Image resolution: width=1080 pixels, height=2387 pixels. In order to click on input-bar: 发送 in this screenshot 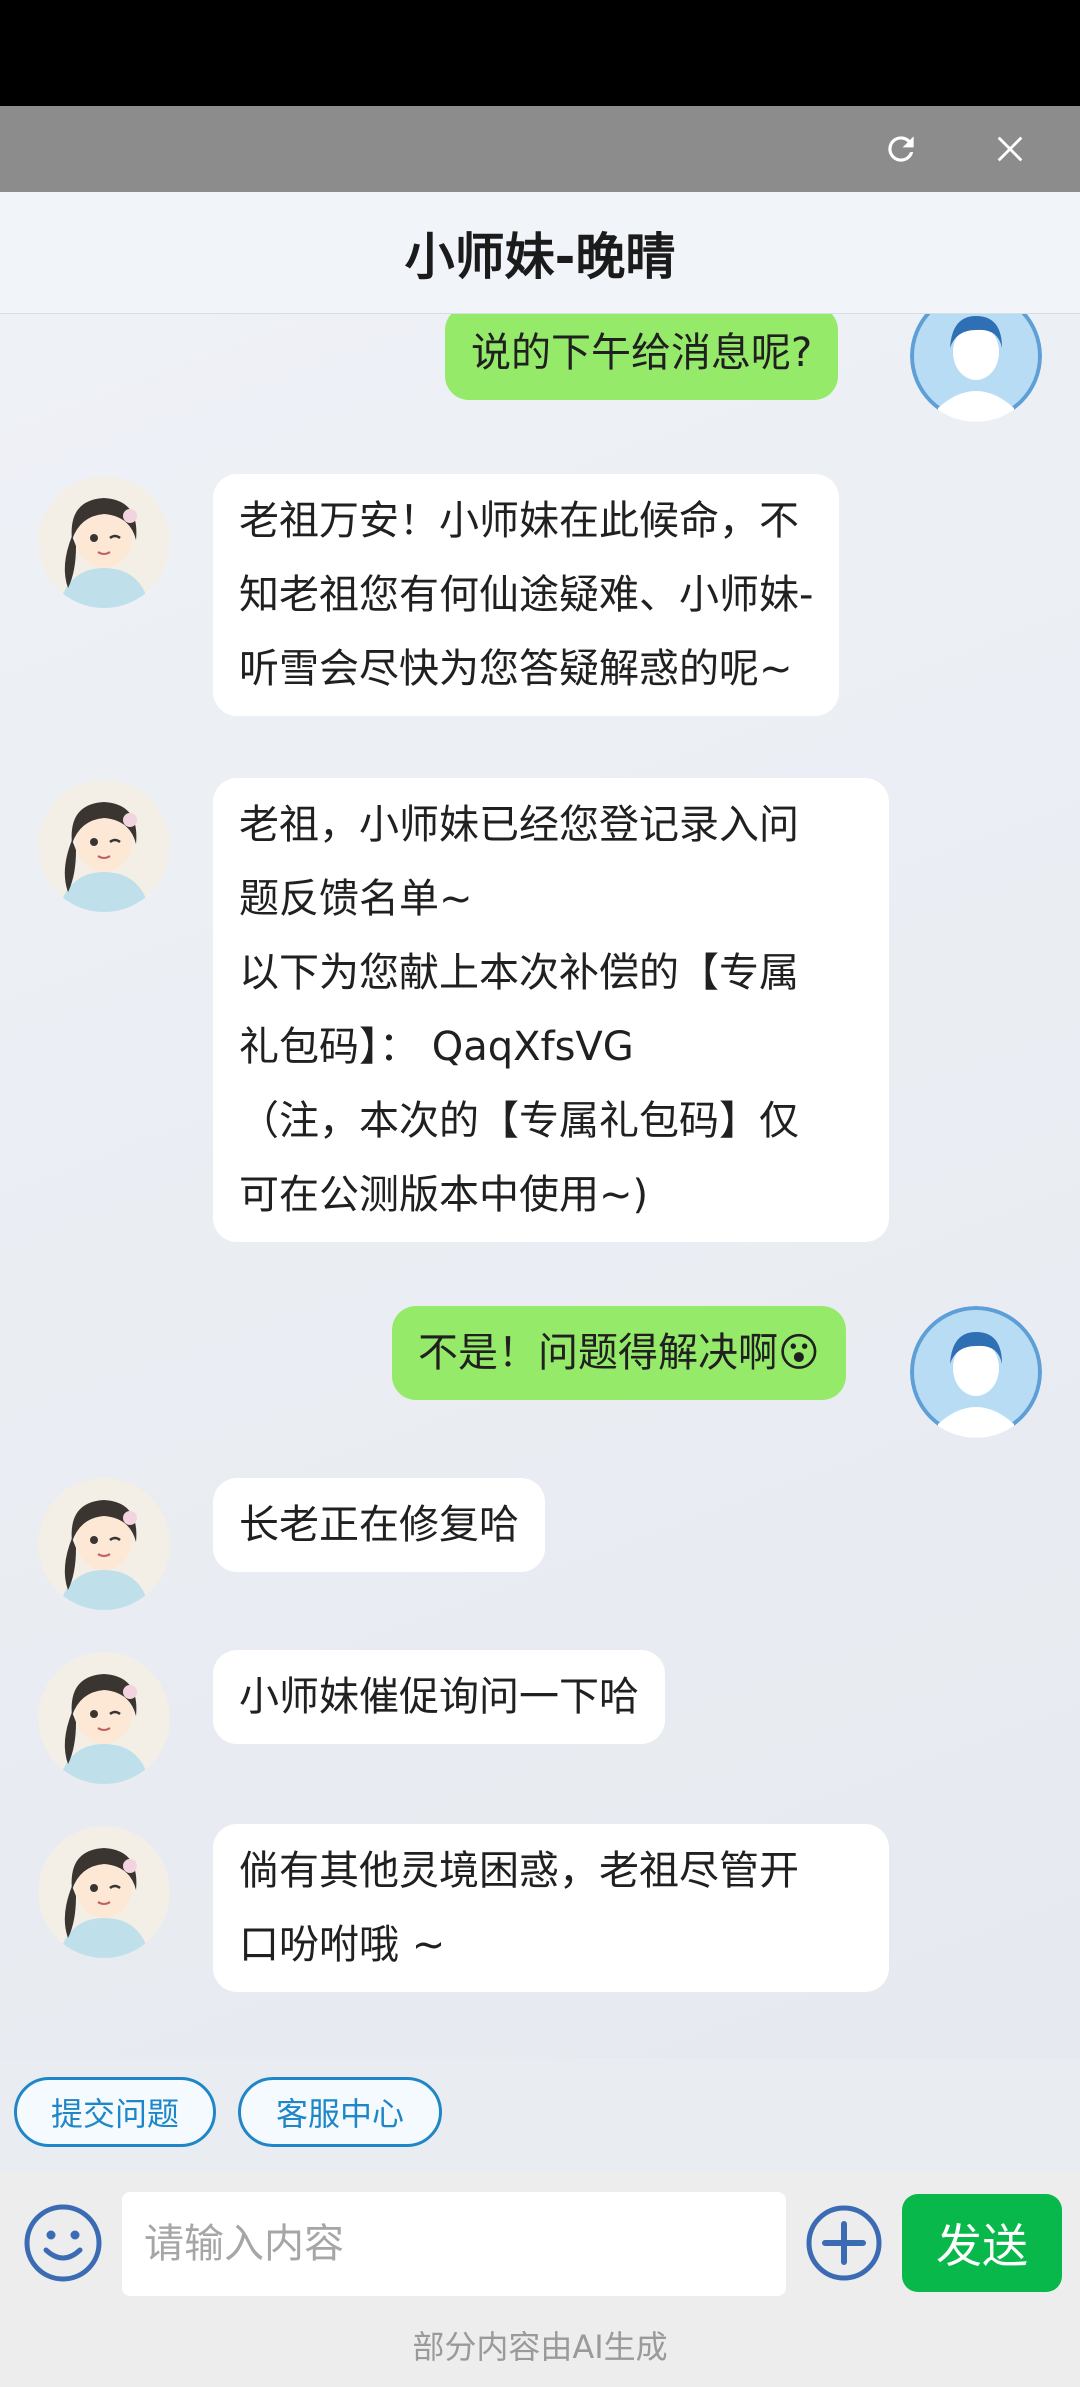, I will do `click(540, 2237)`.